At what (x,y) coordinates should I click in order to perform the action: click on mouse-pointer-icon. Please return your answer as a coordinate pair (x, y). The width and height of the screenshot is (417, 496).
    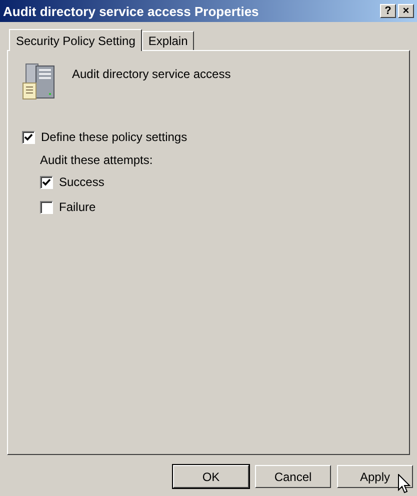
    Looking at the image, I should click on (404, 484).